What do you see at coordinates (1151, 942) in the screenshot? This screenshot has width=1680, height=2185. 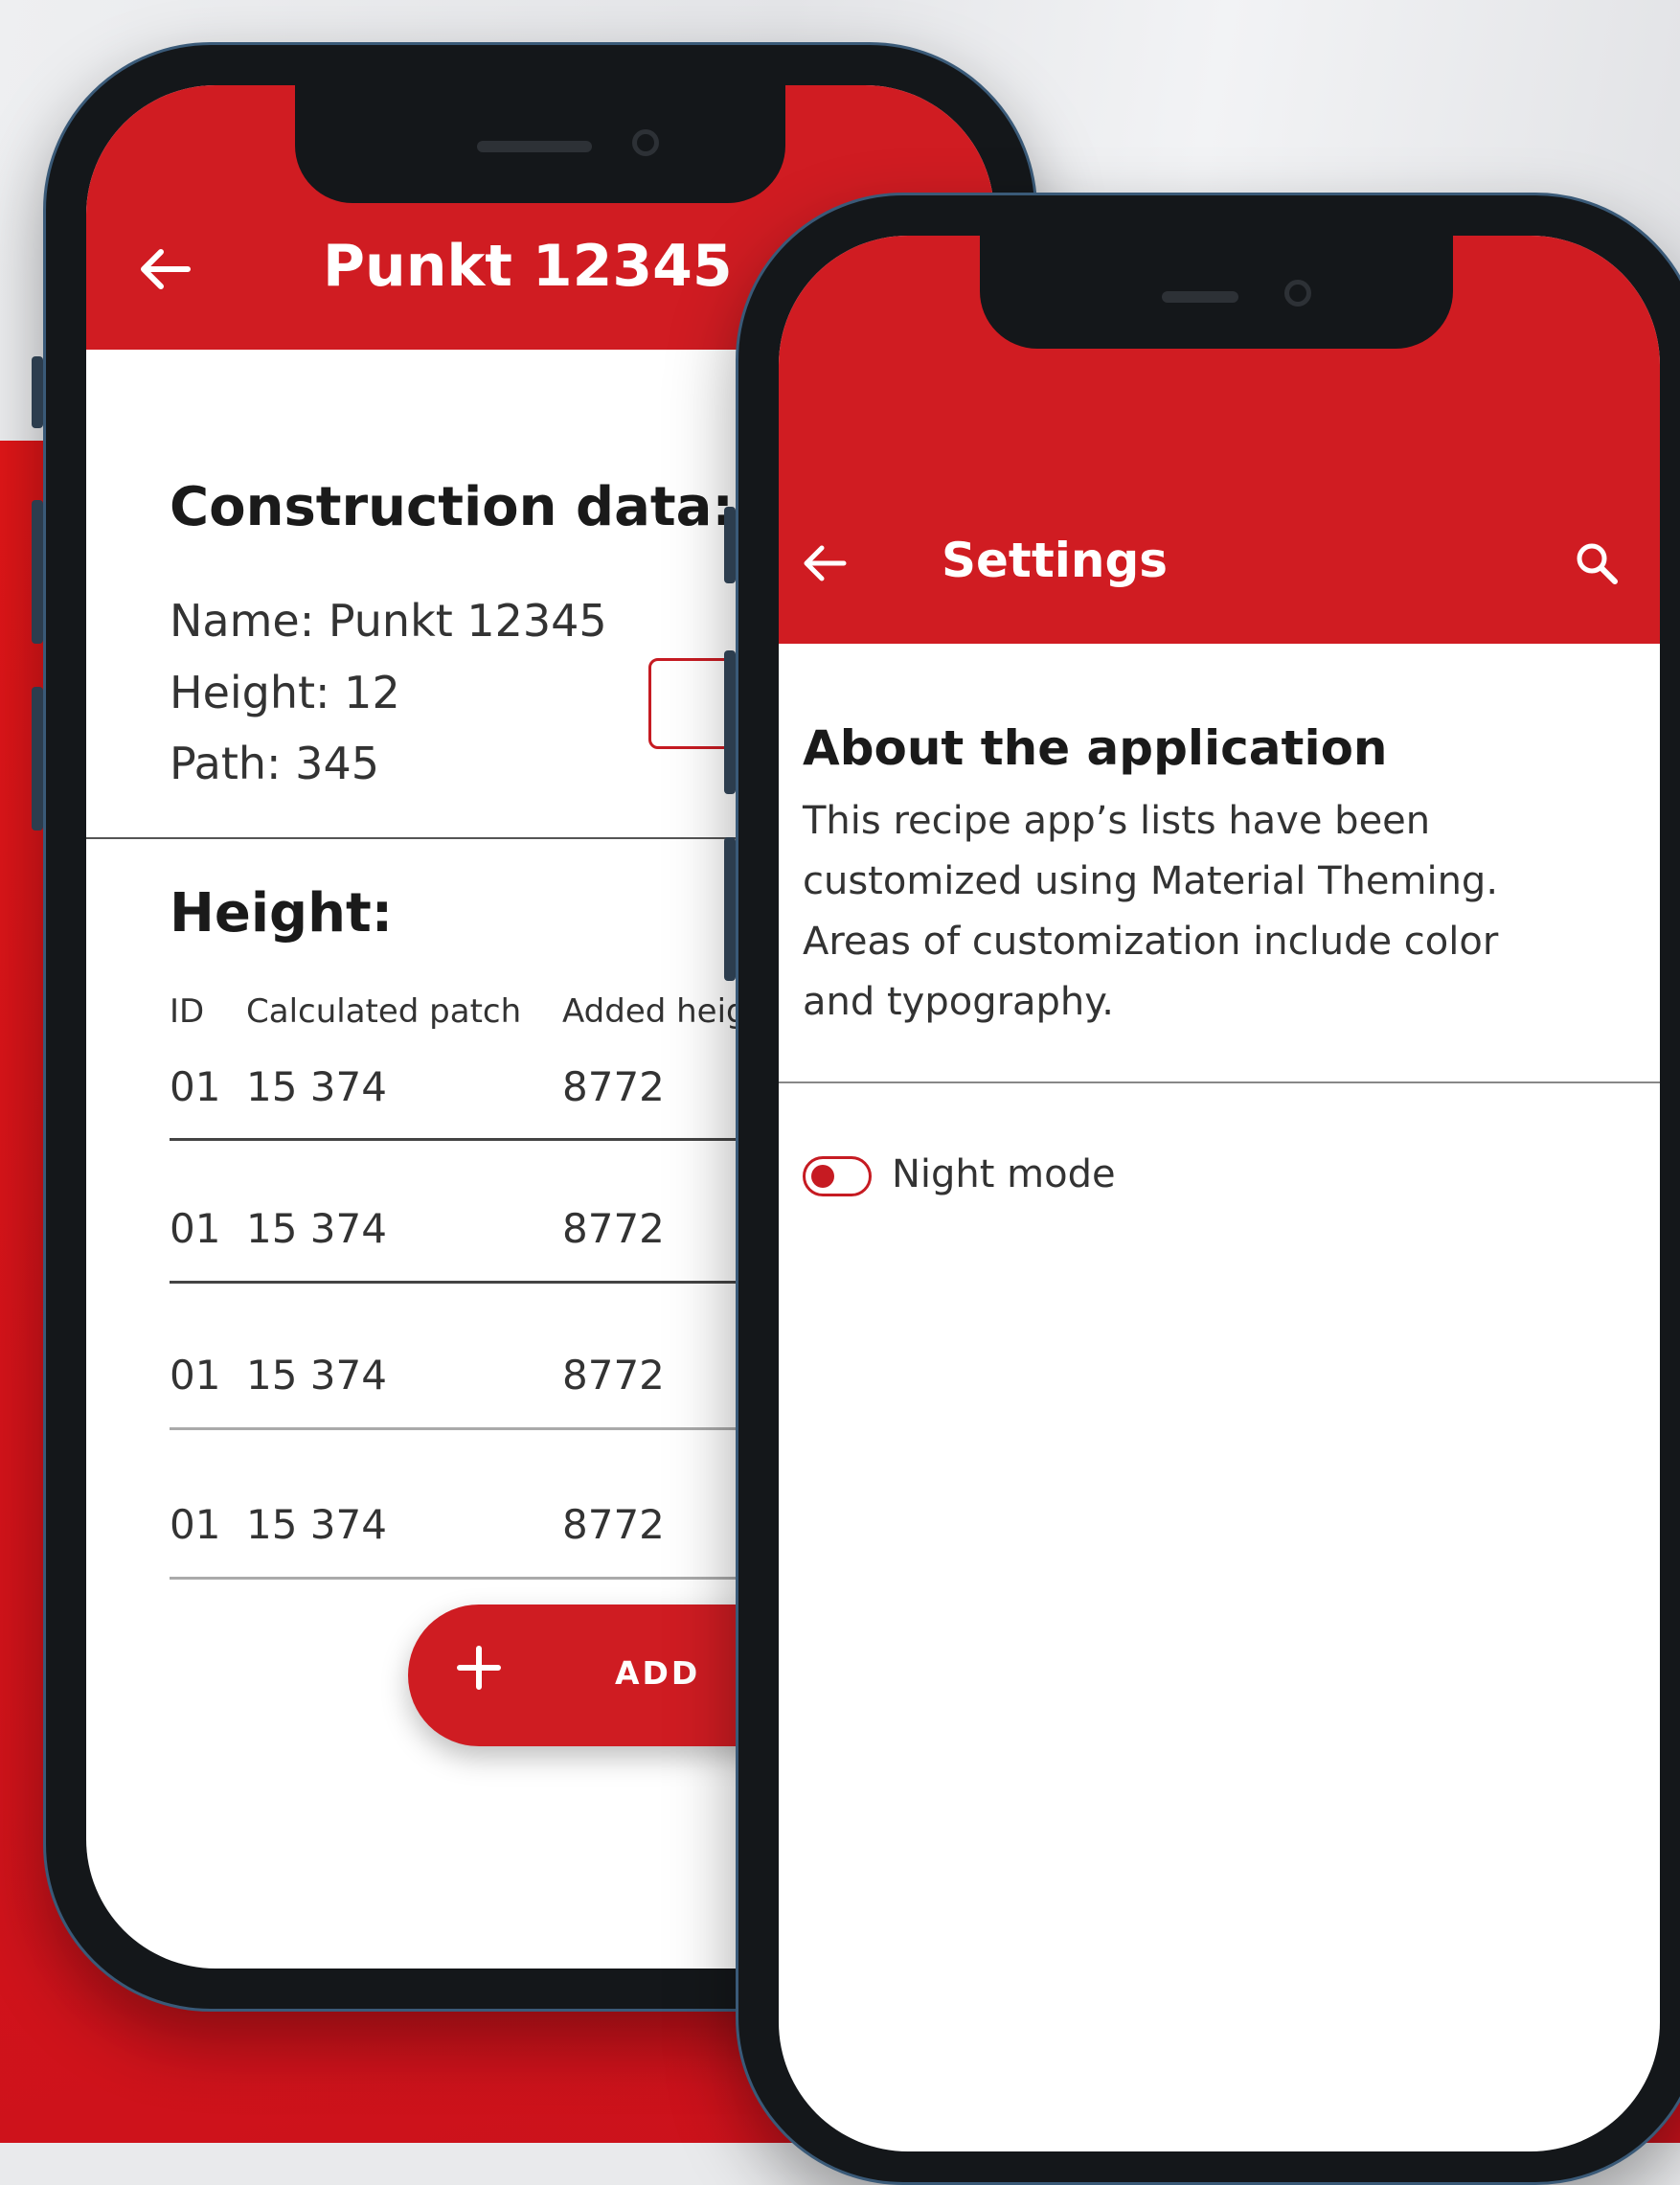 I see `about-line: Areas of customization include color` at bounding box center [1151, 942].